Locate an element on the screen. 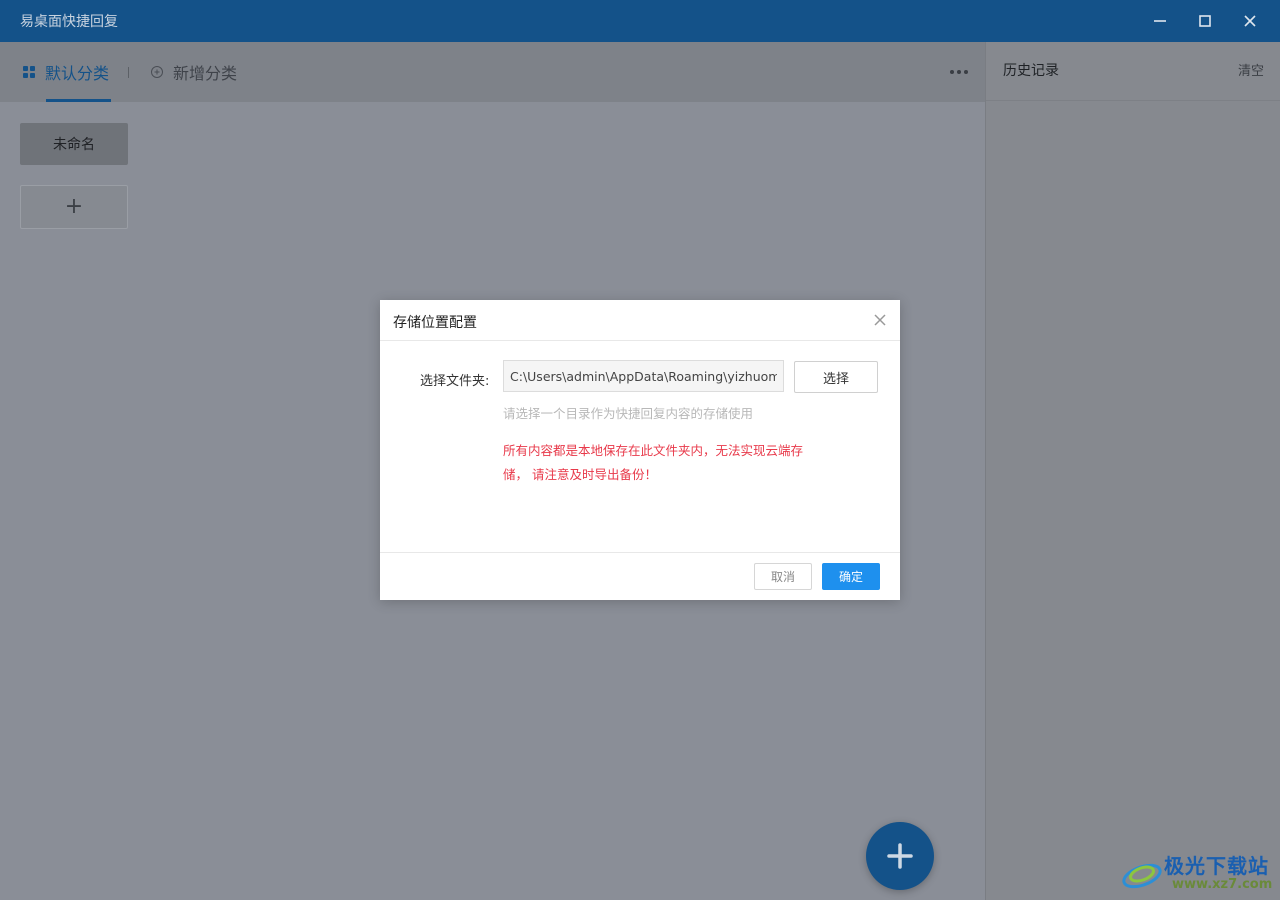 This screenshot has width=1280, height=900. window-title: 易桌面快捷回复 is located at coordinates (69, 22).